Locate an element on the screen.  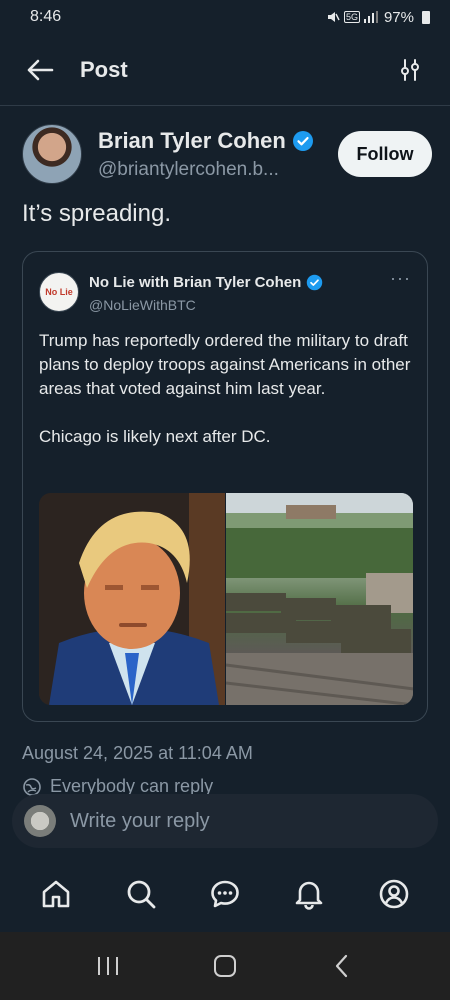
page-title: Post is located at coordinates (104, 69).